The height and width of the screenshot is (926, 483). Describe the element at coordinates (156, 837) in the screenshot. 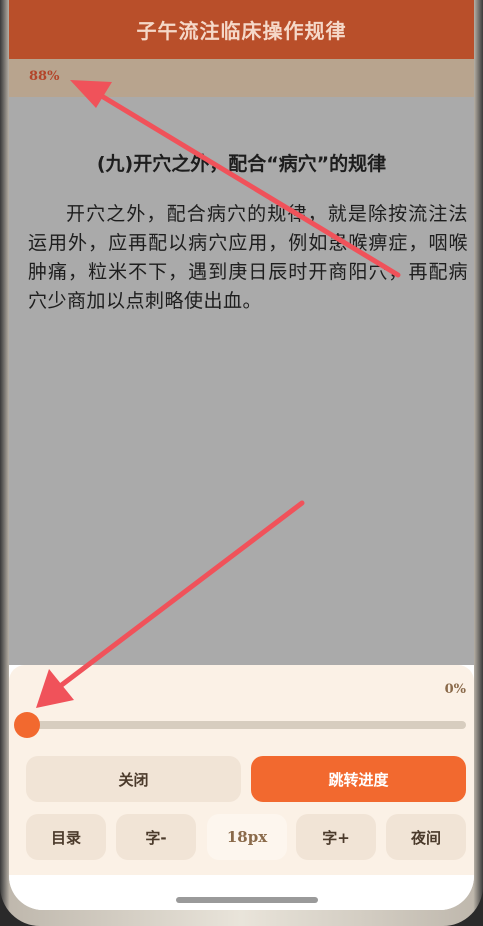

I see `font-decrease-button: 字-` at that location.